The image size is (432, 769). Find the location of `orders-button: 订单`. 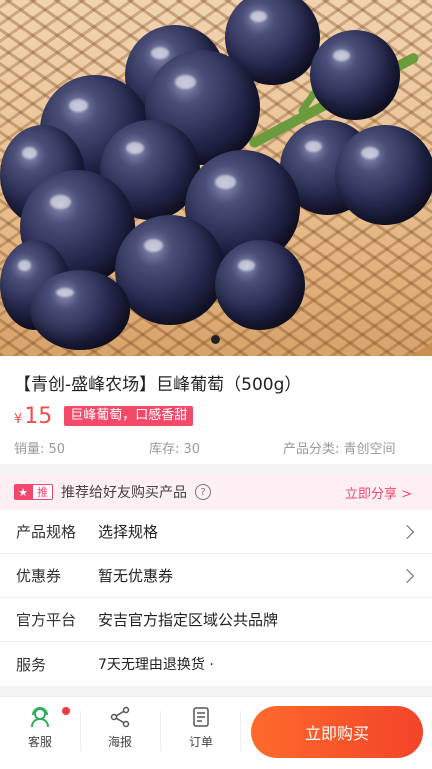

orders-button: 订单 is located at coordinates (201, 727).